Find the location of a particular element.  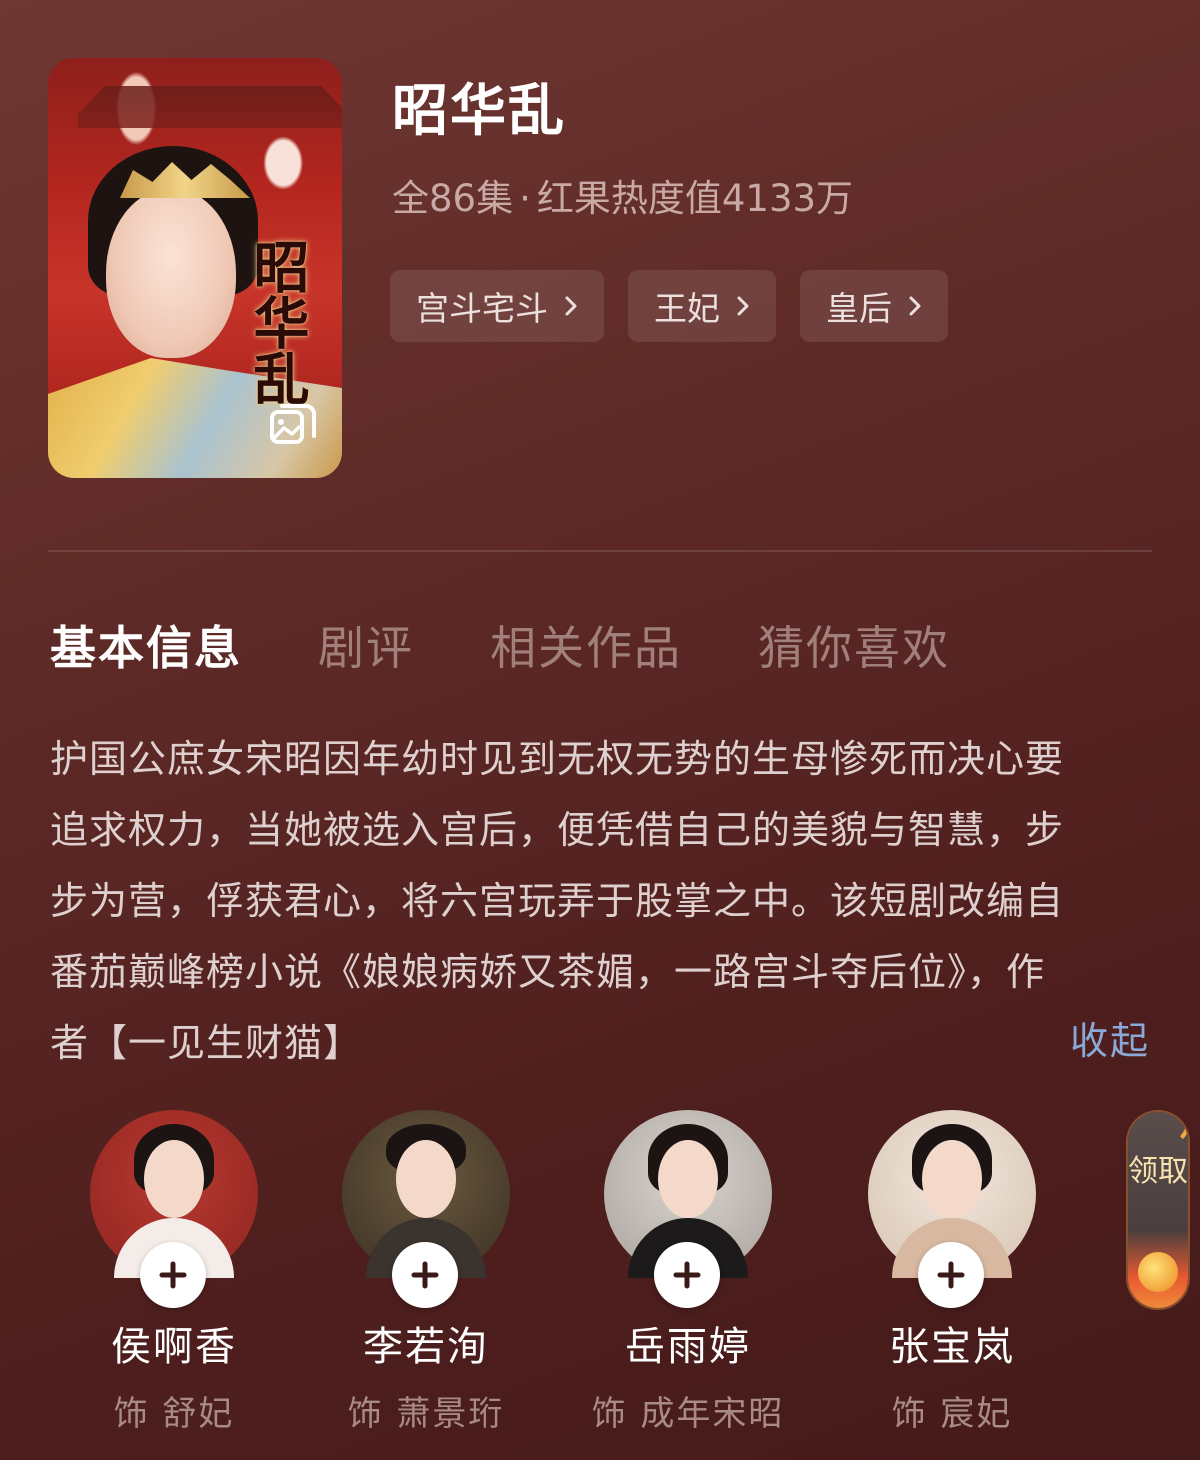

gallery-icon is located at coordinates (293, 425).